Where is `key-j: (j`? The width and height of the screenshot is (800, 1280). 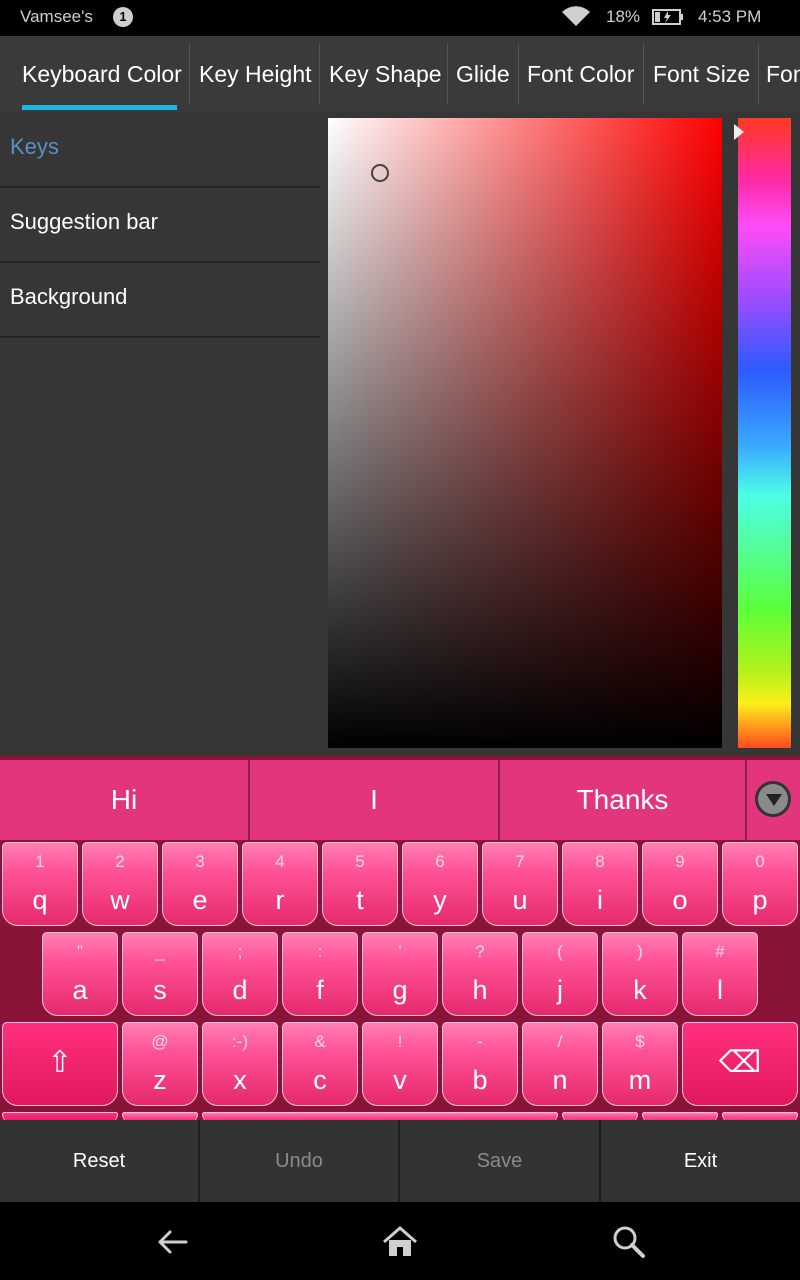 key-j: (j is located at coordinates (560, 974).